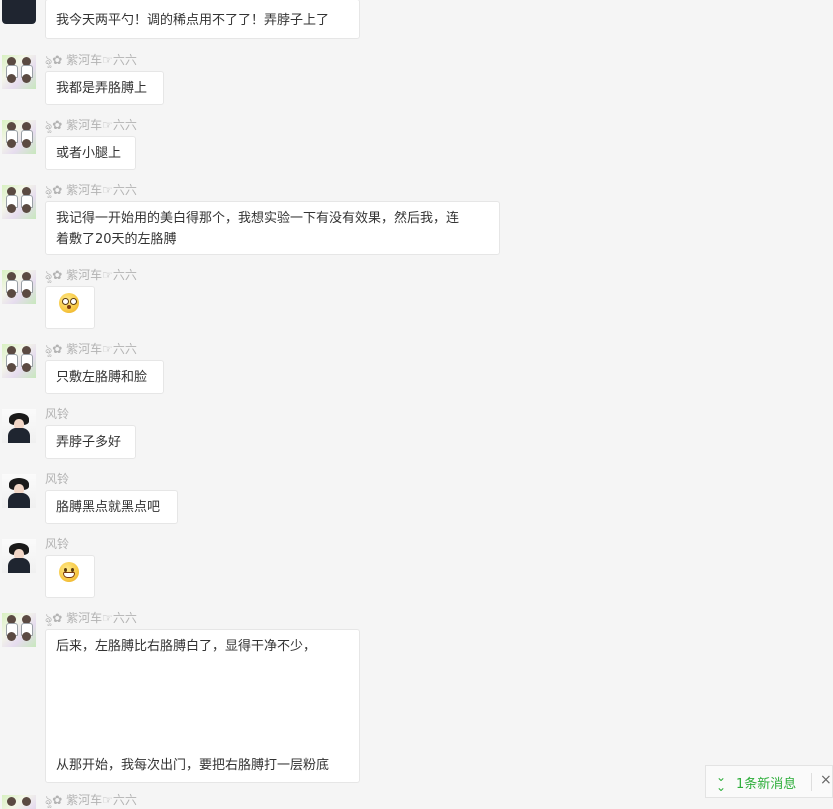  What do you see at coordinates (186, 646) in the screenshot?
I see `message-text: 后来，左胳膊比右胳膊白了，显得干净不少，` at bounding box center [186, 646].